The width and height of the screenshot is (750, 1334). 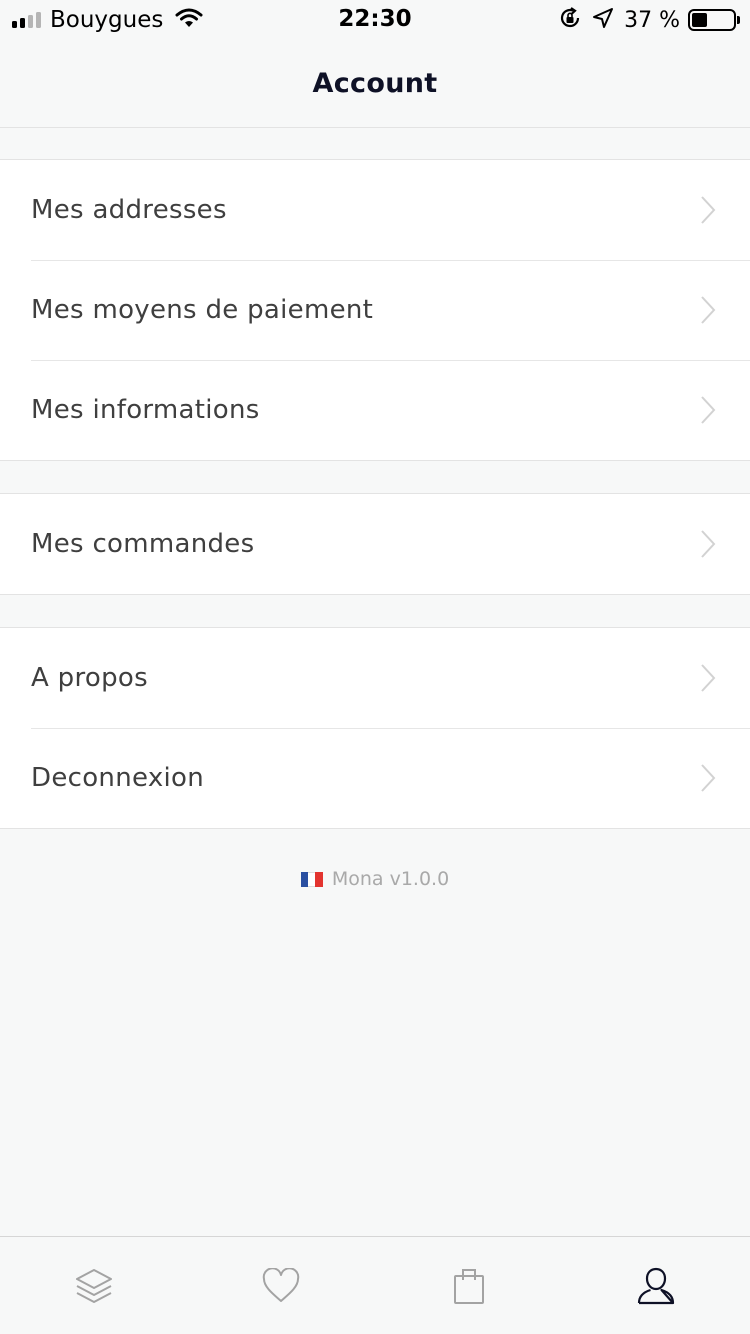 I want to click on version-text: Mona v1.0.0, so click(x=390, y=879).